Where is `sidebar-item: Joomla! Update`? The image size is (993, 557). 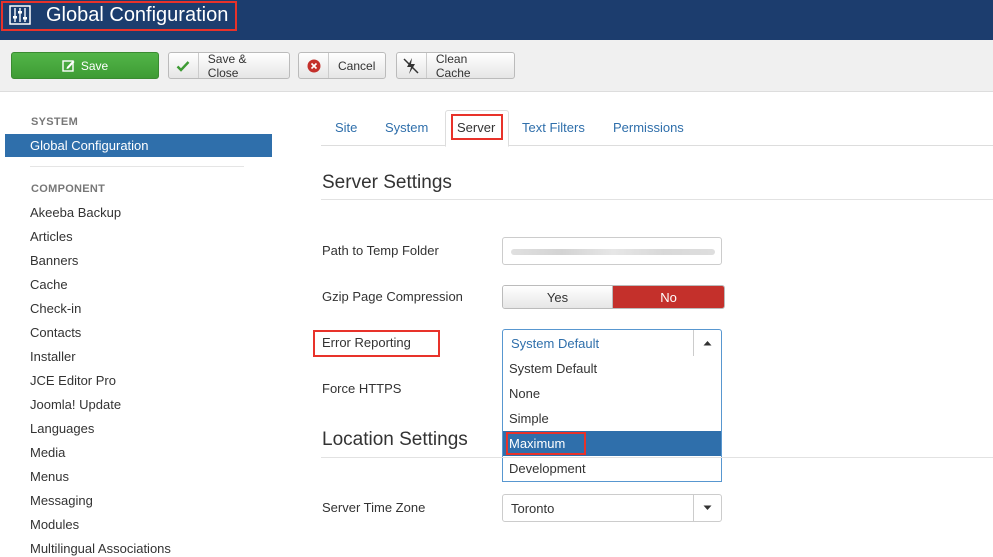
sidebar-item: Joomla! Update is located at coordinates (75, 405).